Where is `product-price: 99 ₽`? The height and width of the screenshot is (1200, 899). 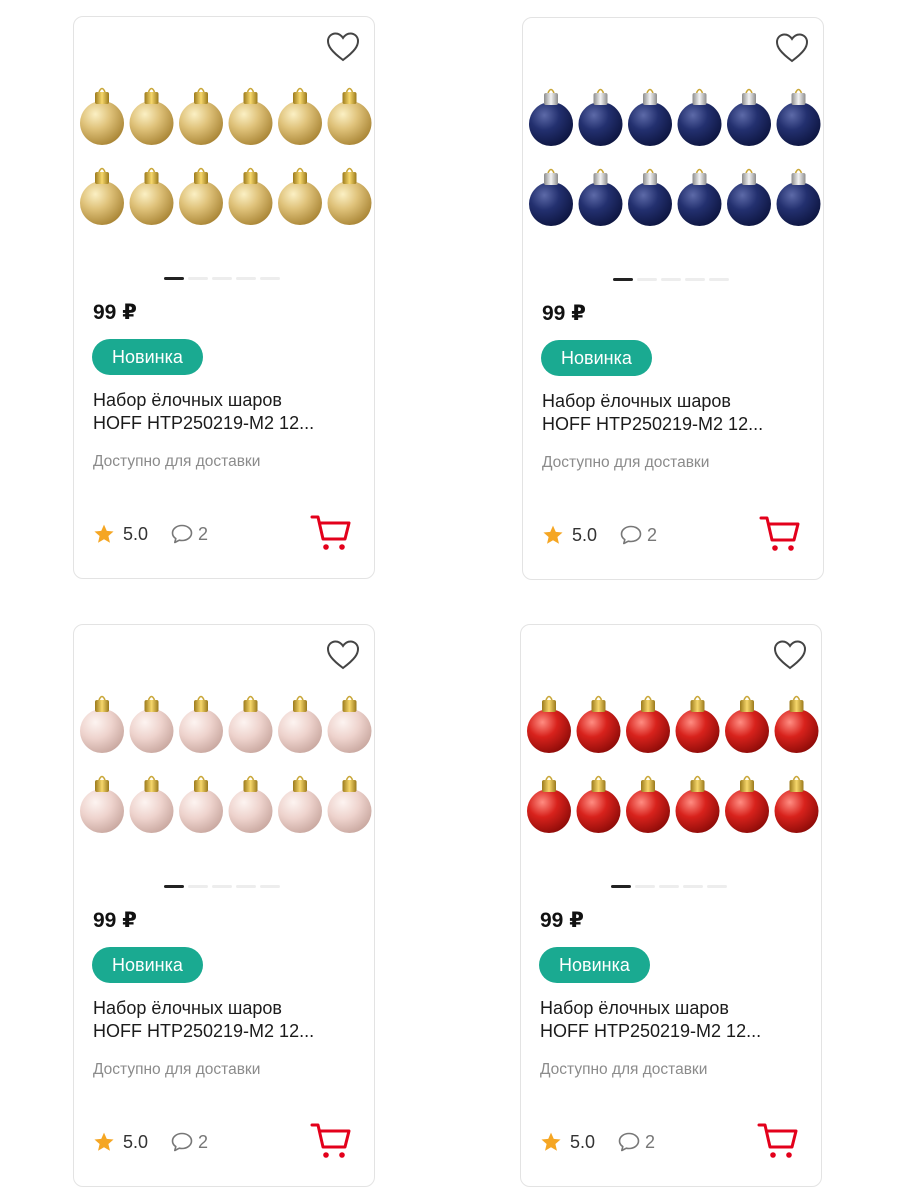
product-price: 99 ₽ is located at coordinates (115, 312).